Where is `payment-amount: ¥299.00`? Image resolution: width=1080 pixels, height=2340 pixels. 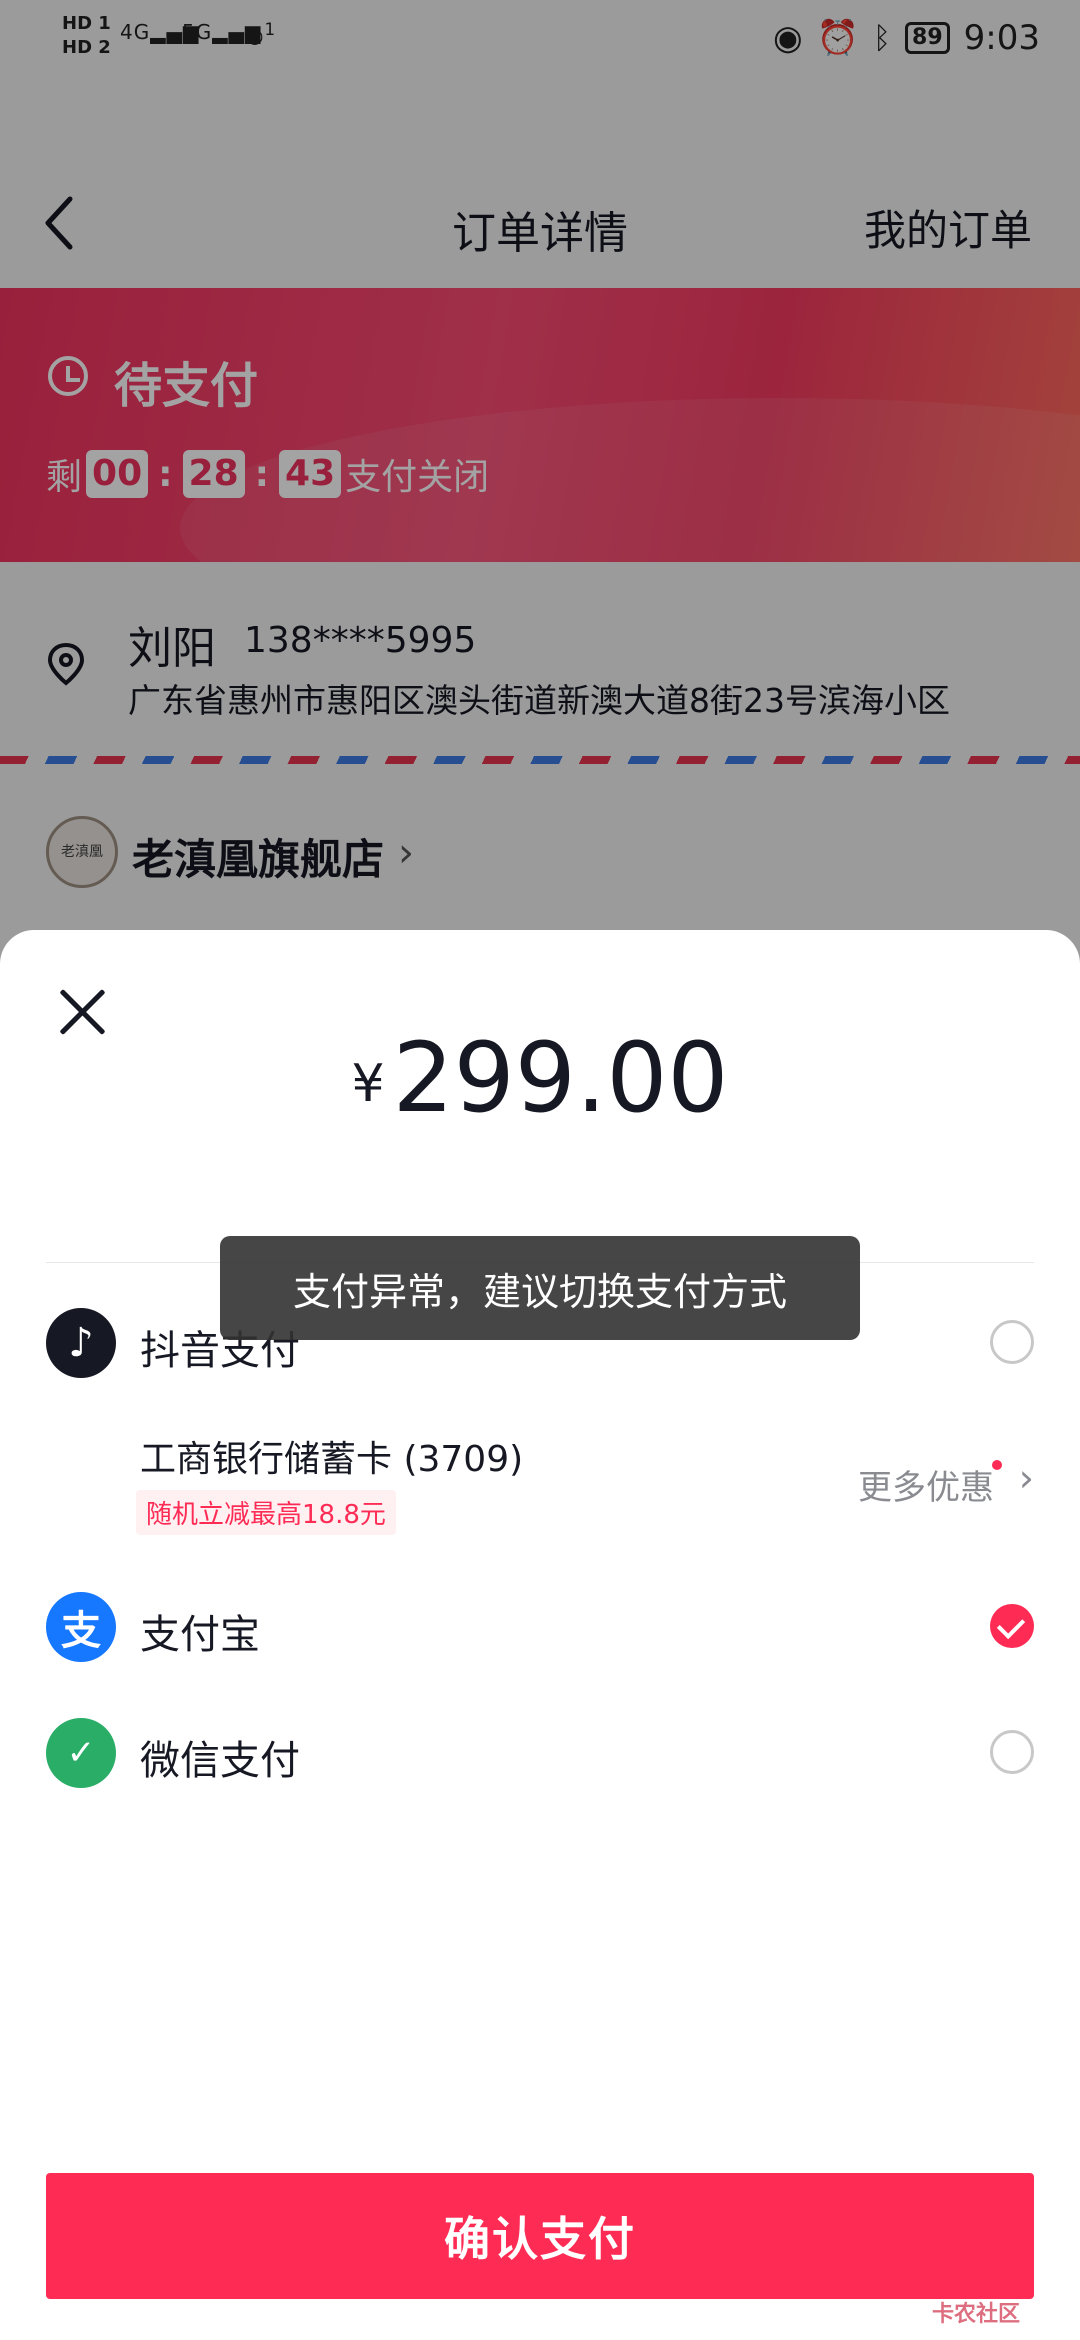
payment-amount: ¥299.00 is located at coordinates (540, 1078).